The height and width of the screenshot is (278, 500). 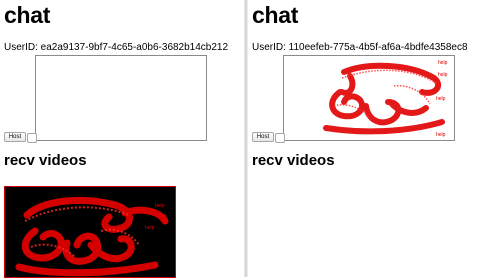 What do you see at coordinates (385, 99) in the screenshot?
I see `canvas-scribble: help help help help` at bounding box center [385, 99].